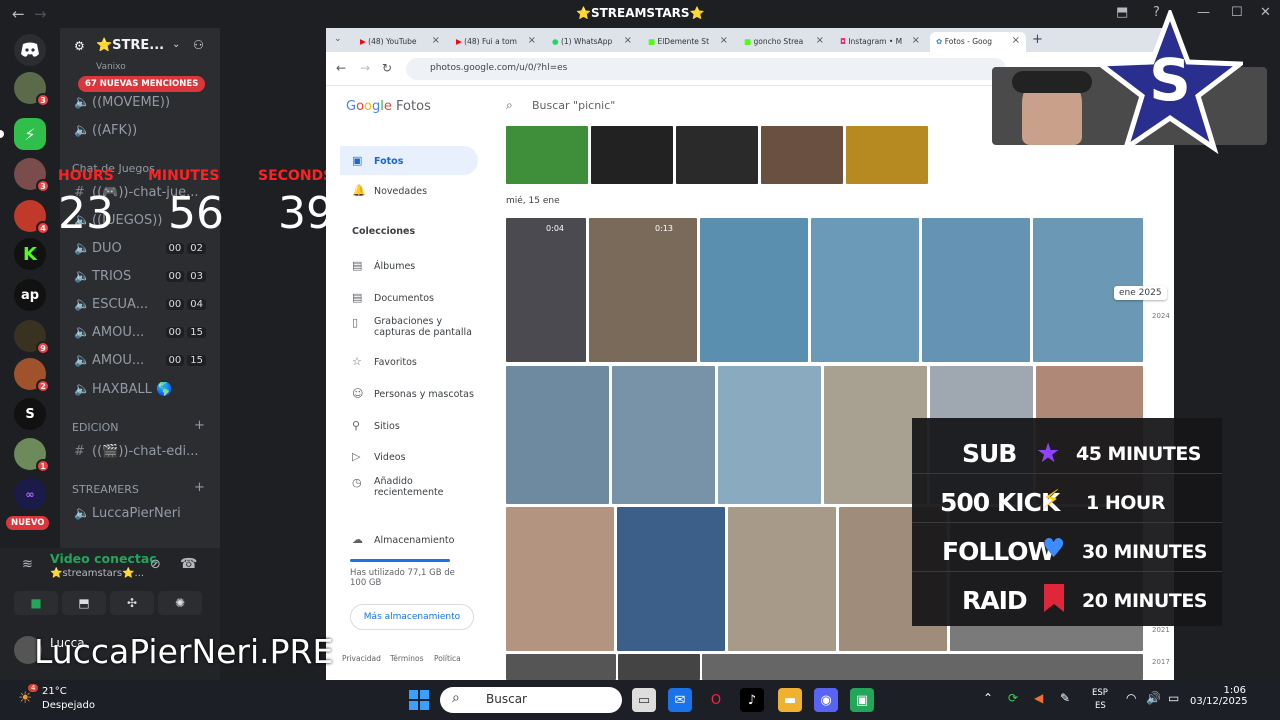 The image size is (1280, 720). Describe the element at coordinates (988, 698) in the screenshot. I see `chevron-up-icon: ⌃` at that location.